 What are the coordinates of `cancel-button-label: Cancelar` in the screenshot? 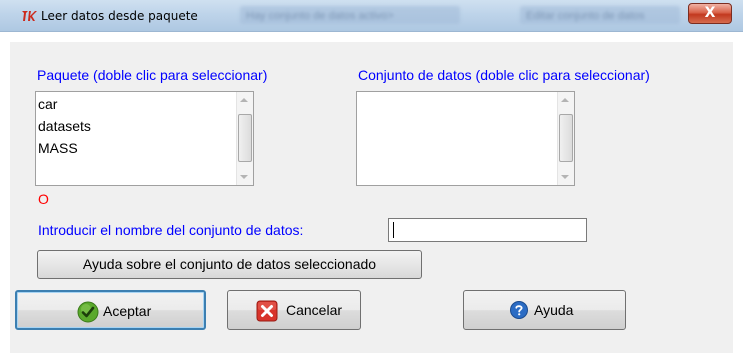 It's located at (314, 310).